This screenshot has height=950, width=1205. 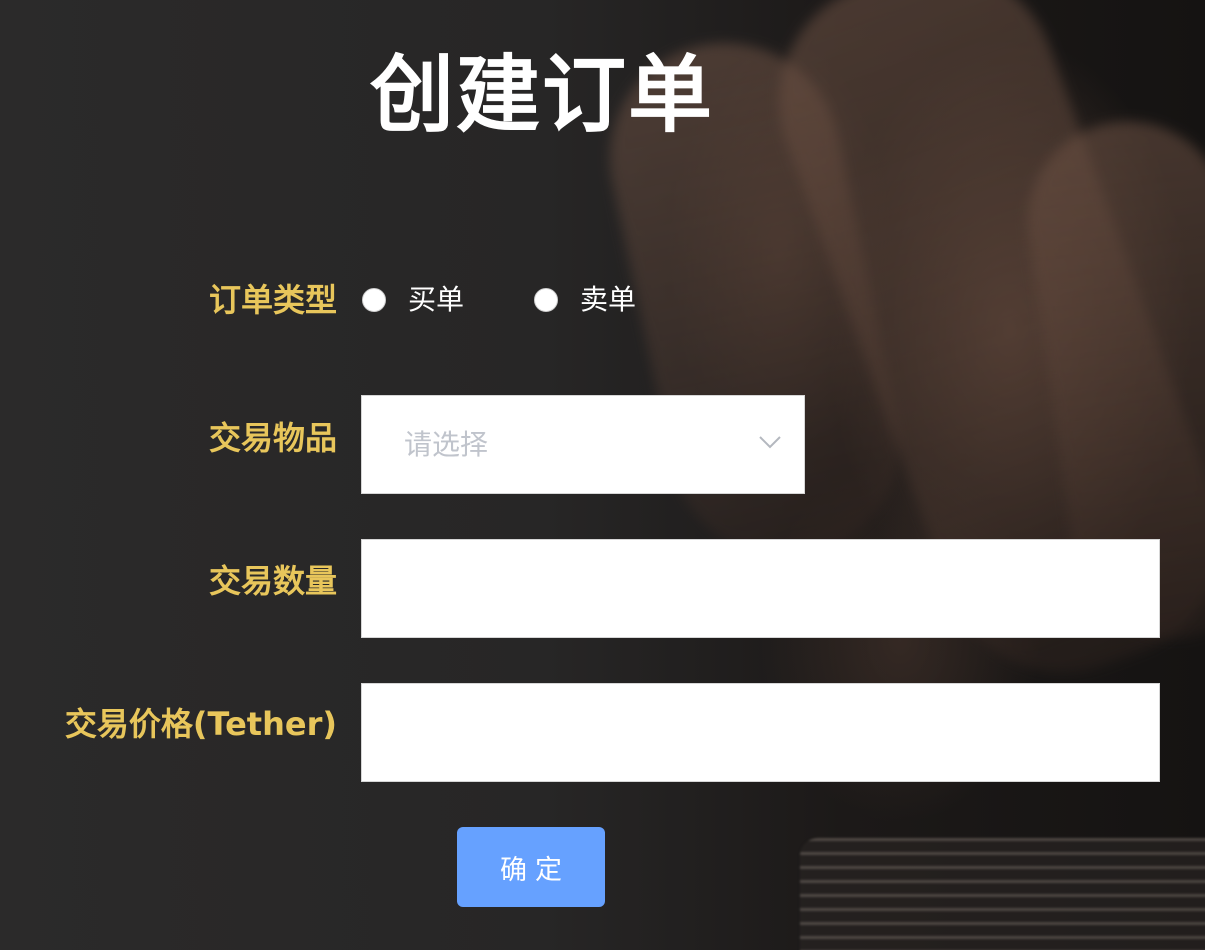 What do you see at coordinates (272, 300) in the screenshot?
I see `order-type-label: 订单类型` at bounding box center [272, 300].